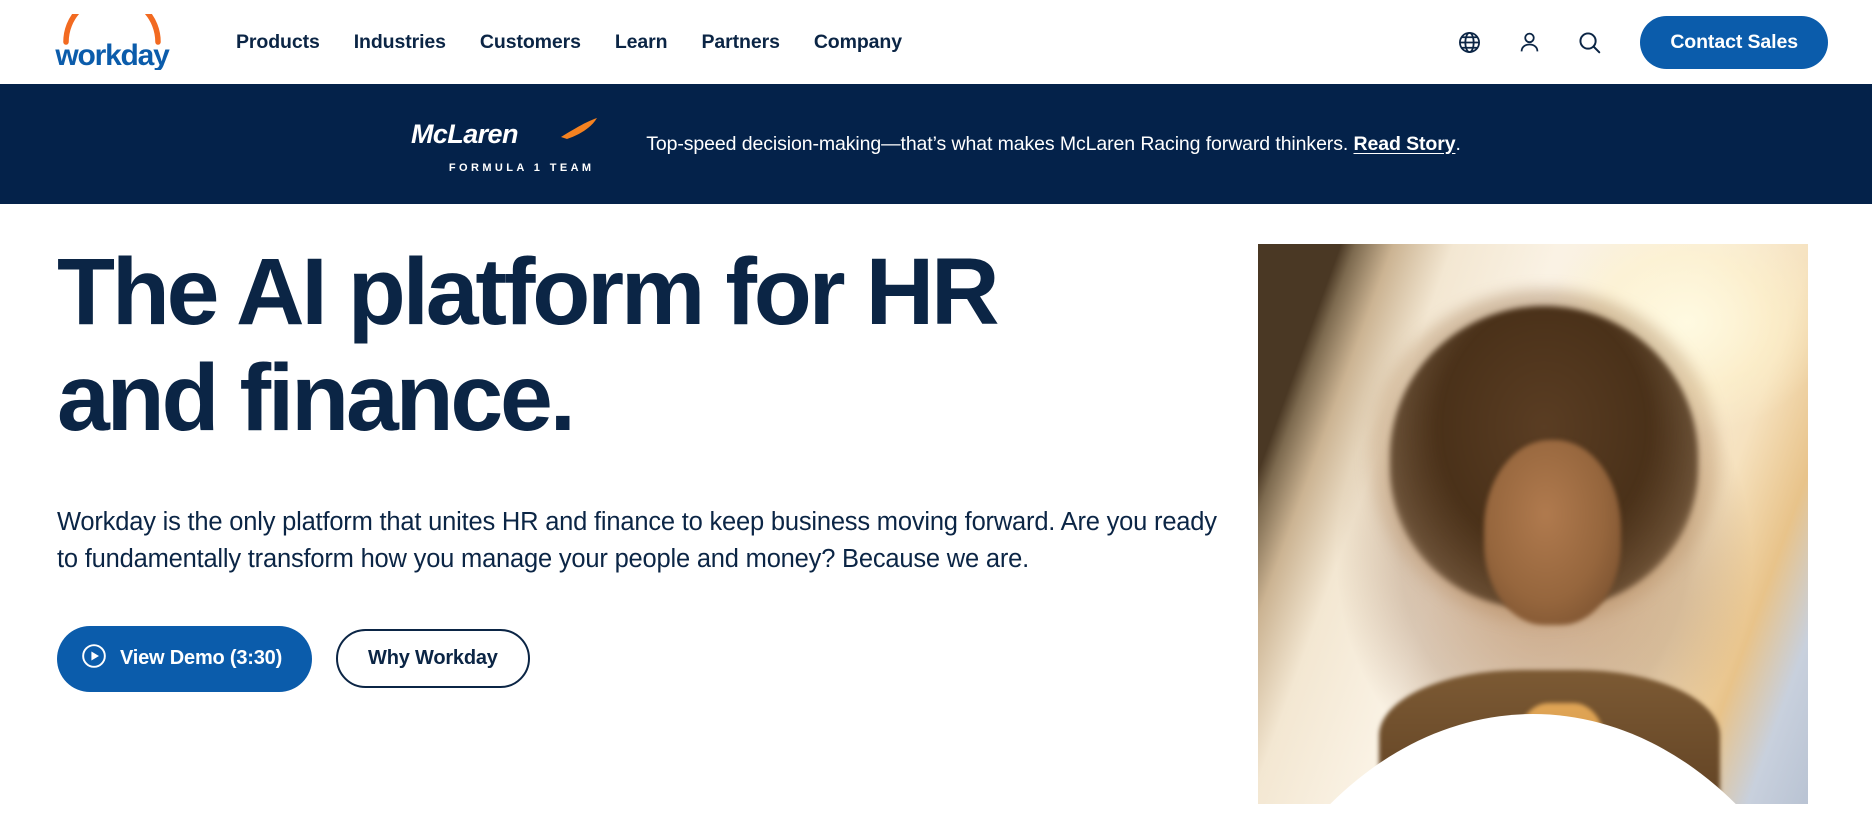 The height and width of the screenshot is (833, 1872). Describe the element at coordinates (1529, 42) in the screenshot. I see `account-icon` at that location.